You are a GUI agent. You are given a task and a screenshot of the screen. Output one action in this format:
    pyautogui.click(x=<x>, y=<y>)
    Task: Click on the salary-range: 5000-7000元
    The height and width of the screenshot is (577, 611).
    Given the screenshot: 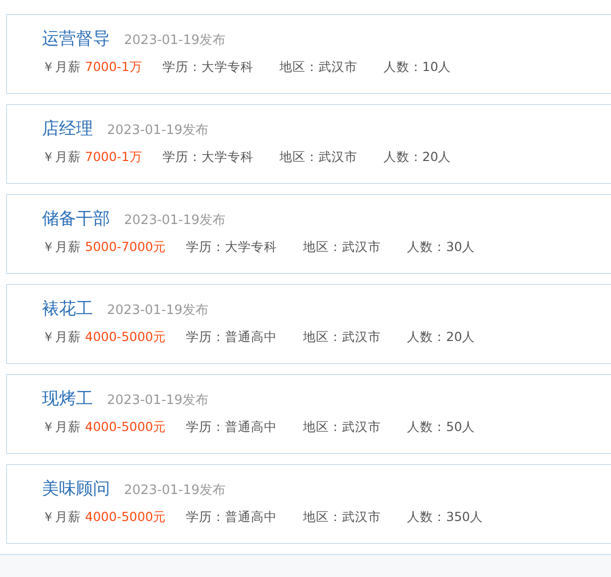 What is the action you would take?
    pyautogui.click(x=125, y=247)
    